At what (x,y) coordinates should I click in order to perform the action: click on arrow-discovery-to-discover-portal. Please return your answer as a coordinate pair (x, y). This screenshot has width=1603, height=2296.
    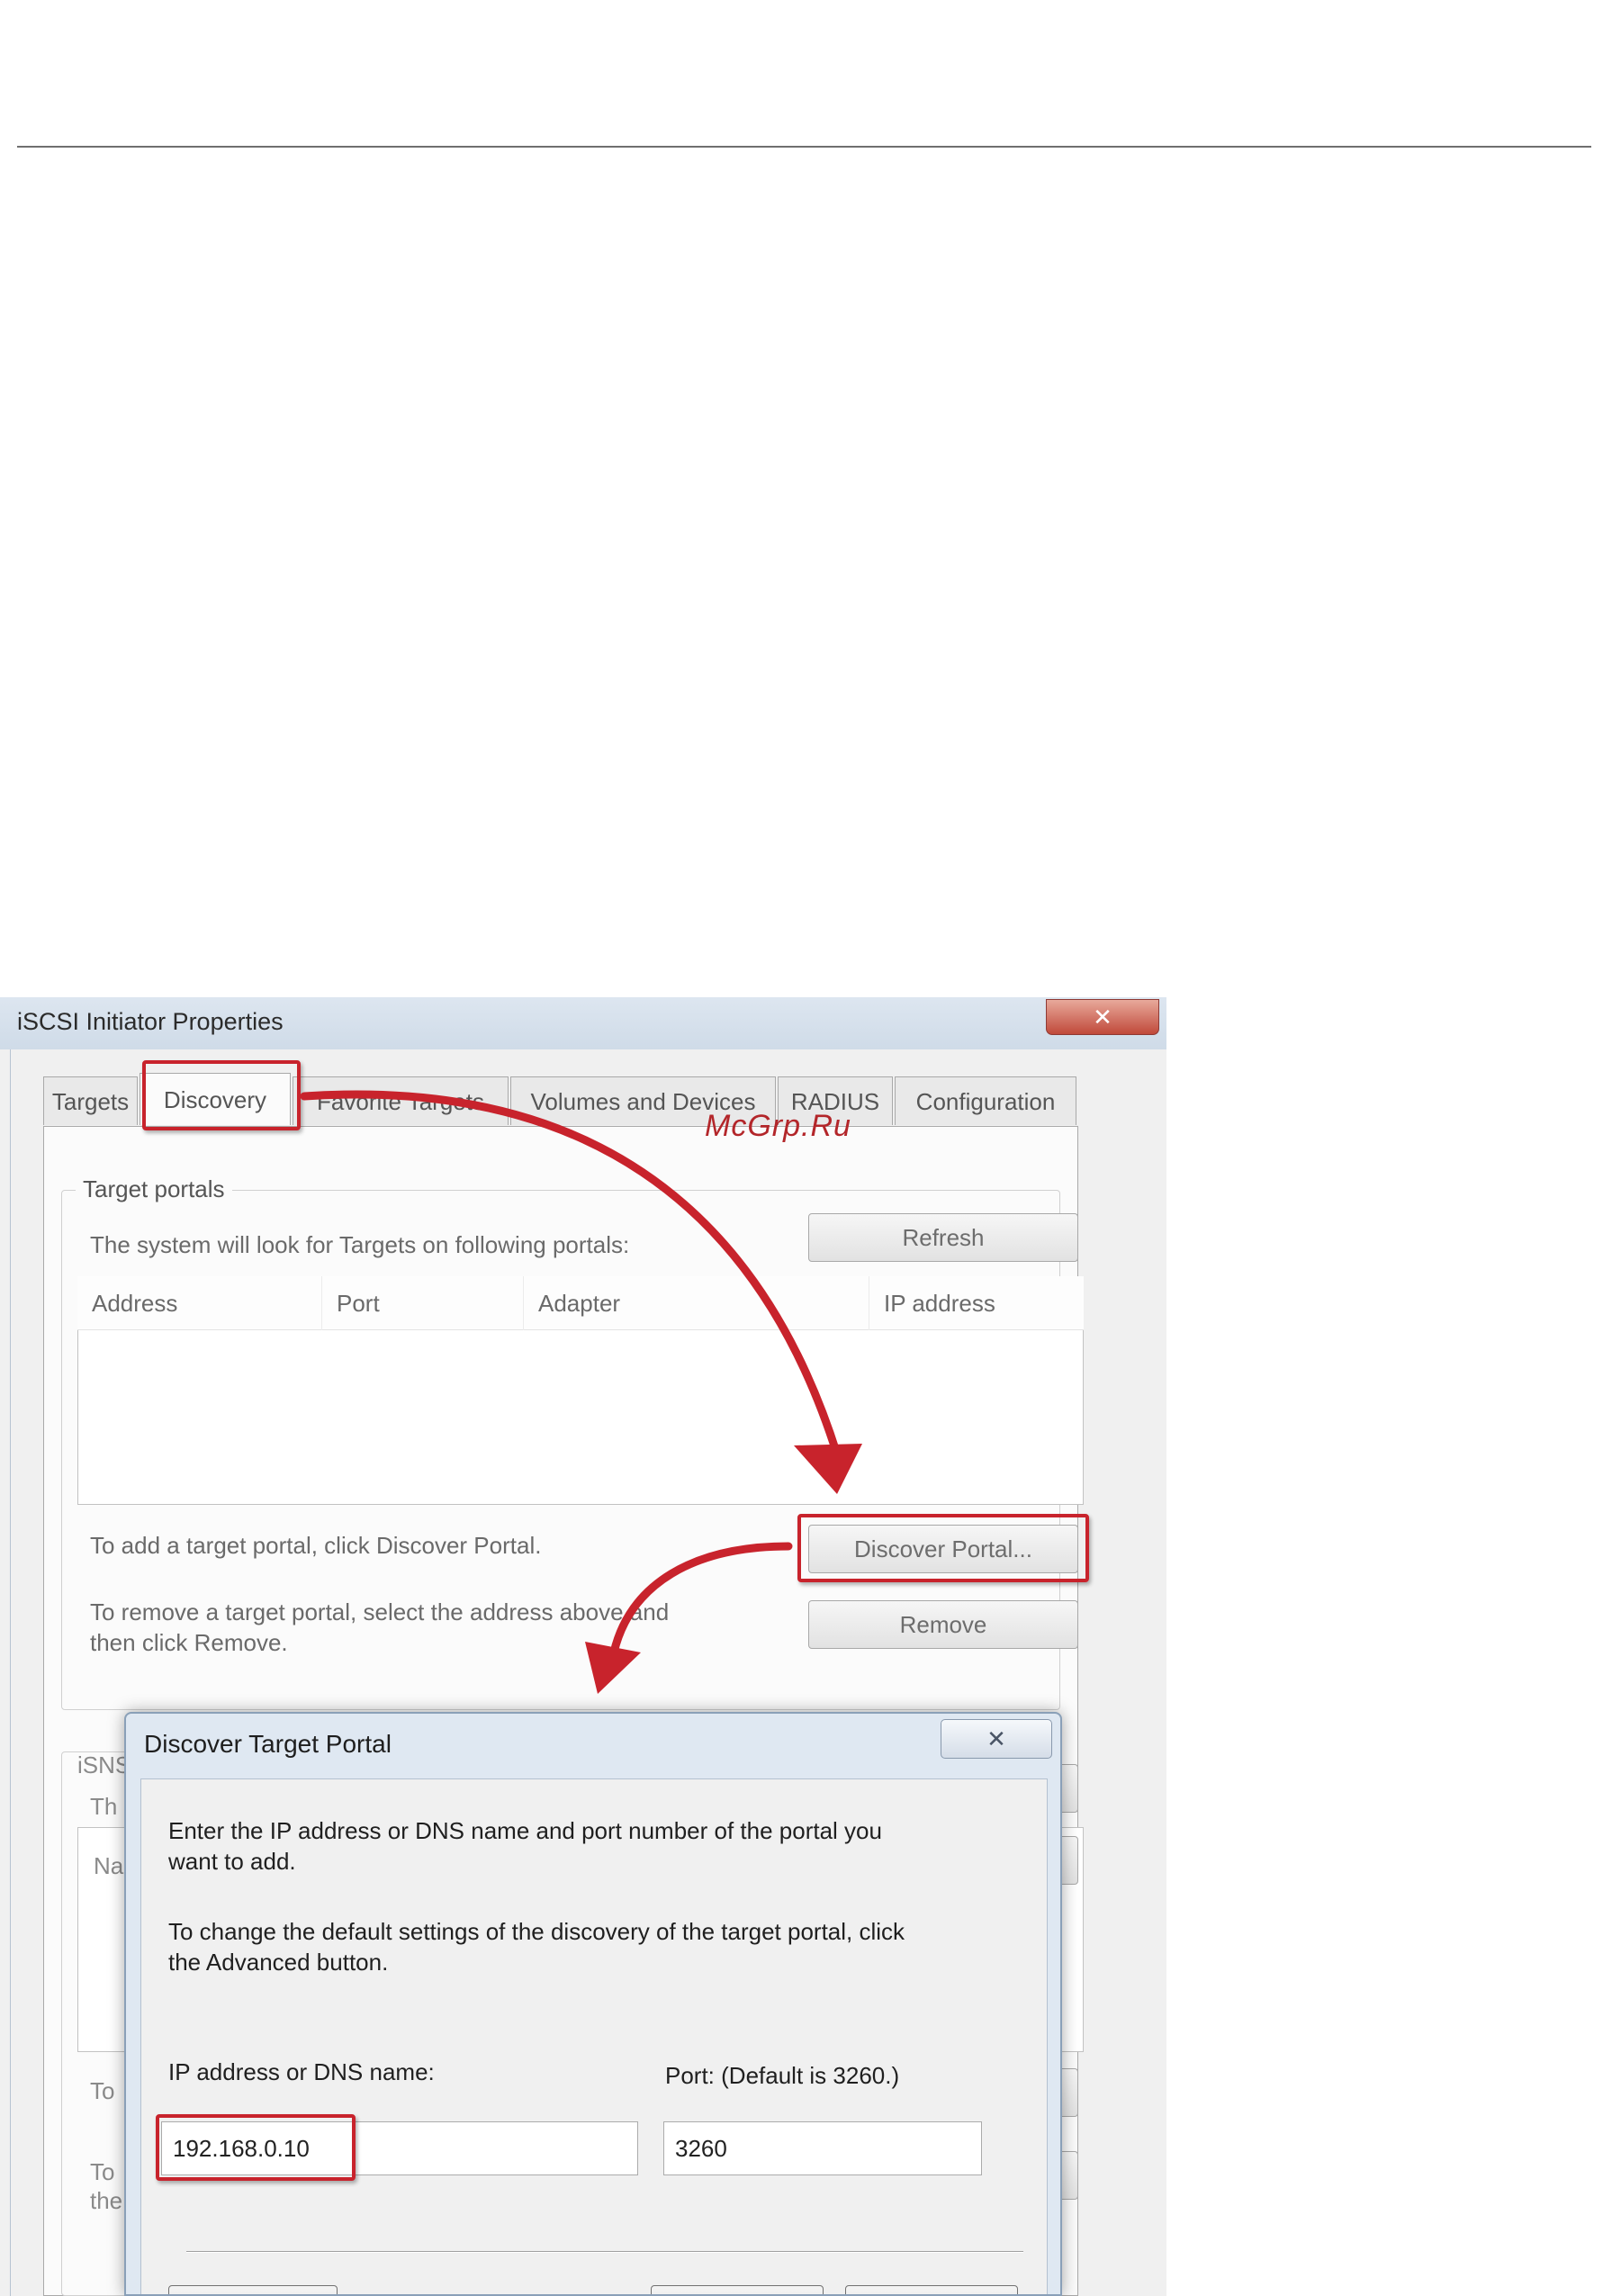
    Looking at the image, I should click on (571, 1274).